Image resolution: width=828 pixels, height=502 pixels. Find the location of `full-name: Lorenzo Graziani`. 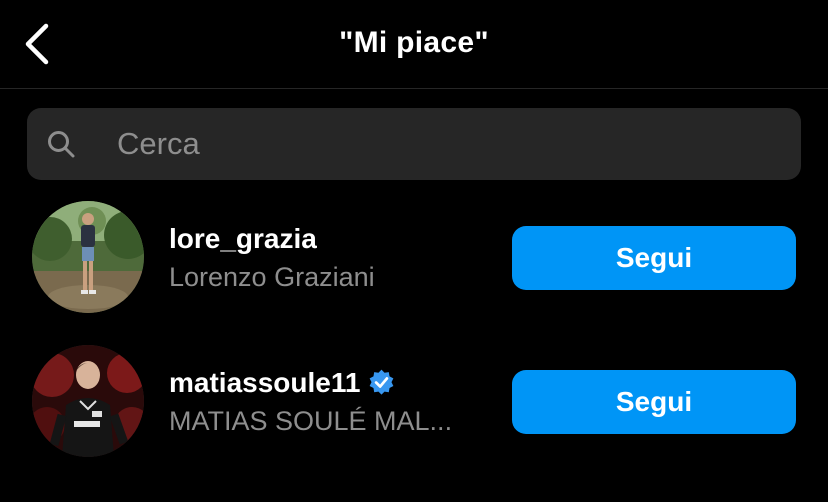

full-name: Lorenzo Graziani is located at coordinates (272, 277).